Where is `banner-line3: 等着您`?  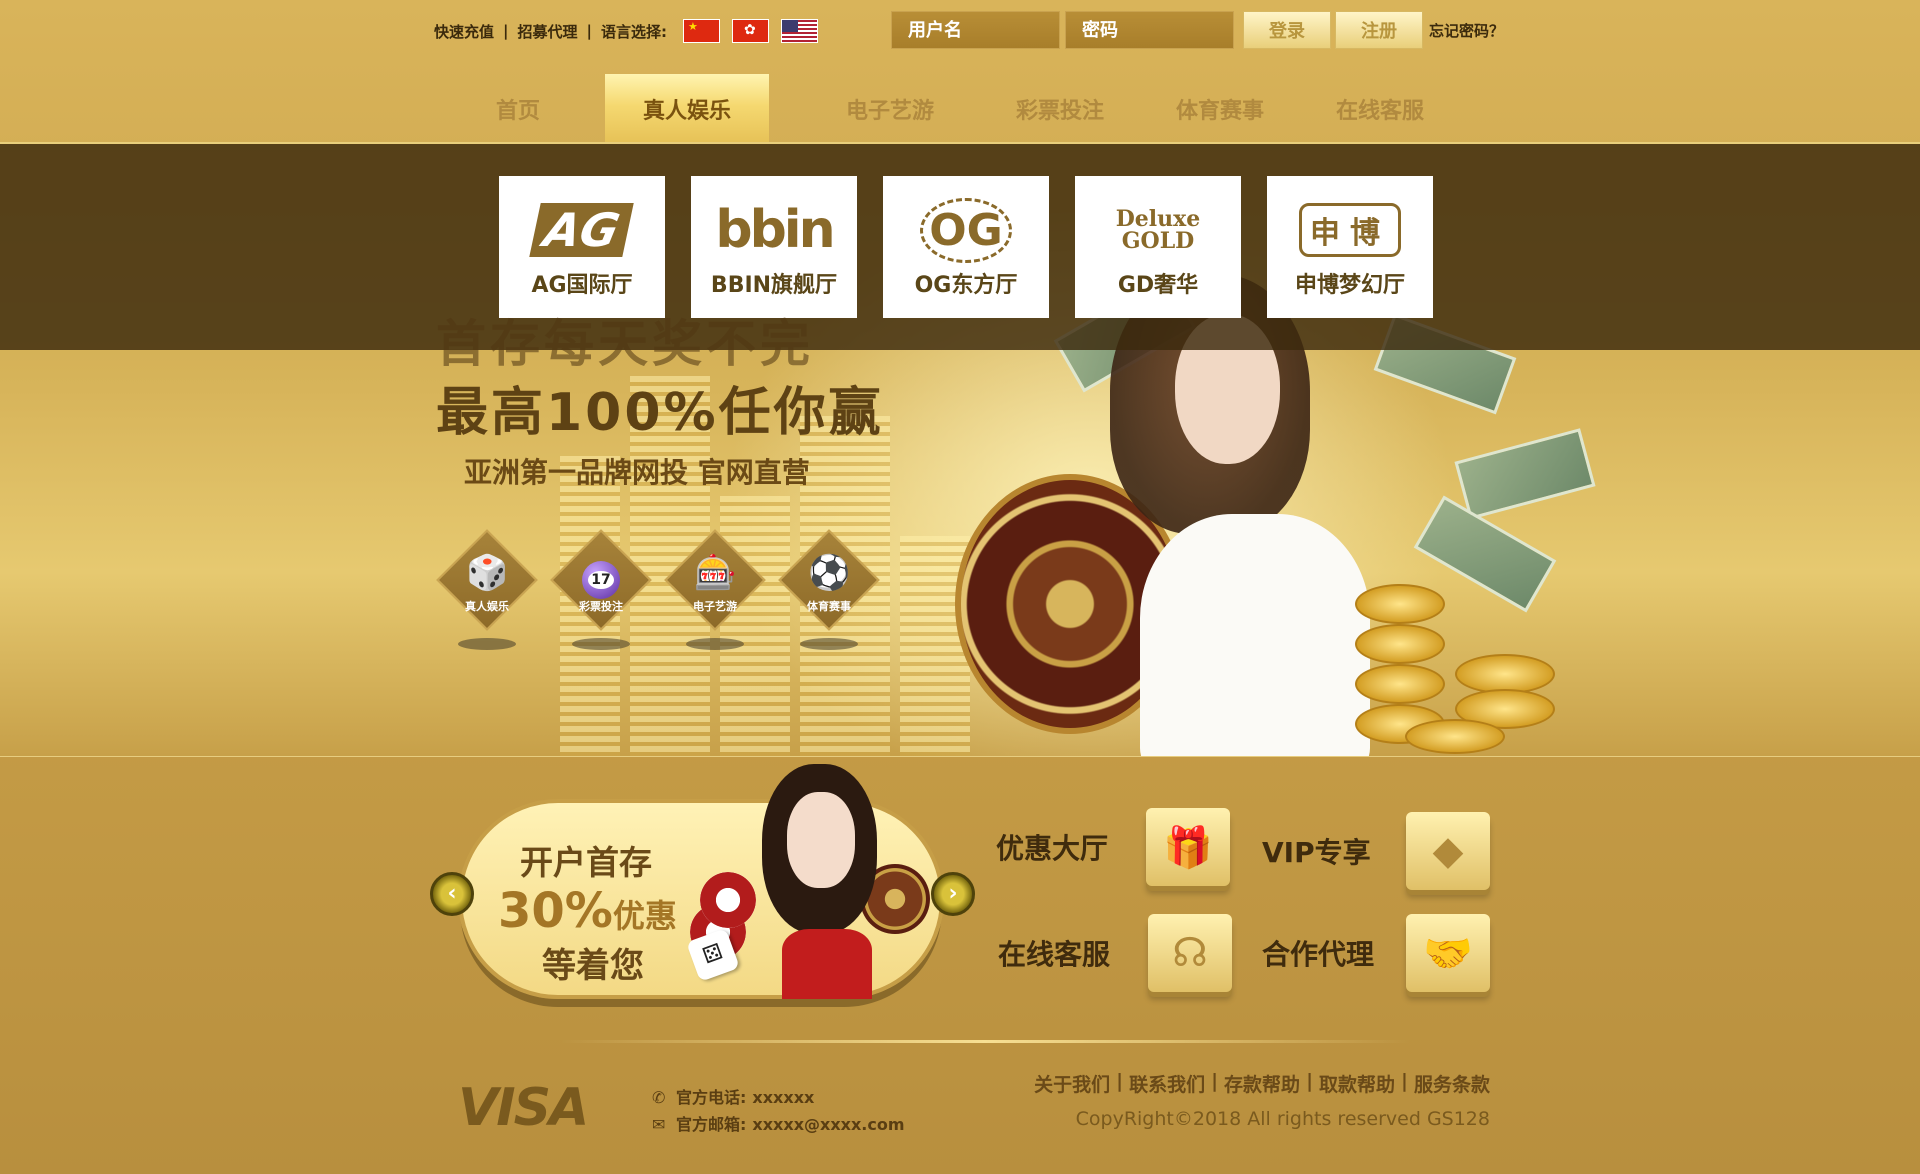 banner-line3: 等着您 is located at coordinates (593, 966).